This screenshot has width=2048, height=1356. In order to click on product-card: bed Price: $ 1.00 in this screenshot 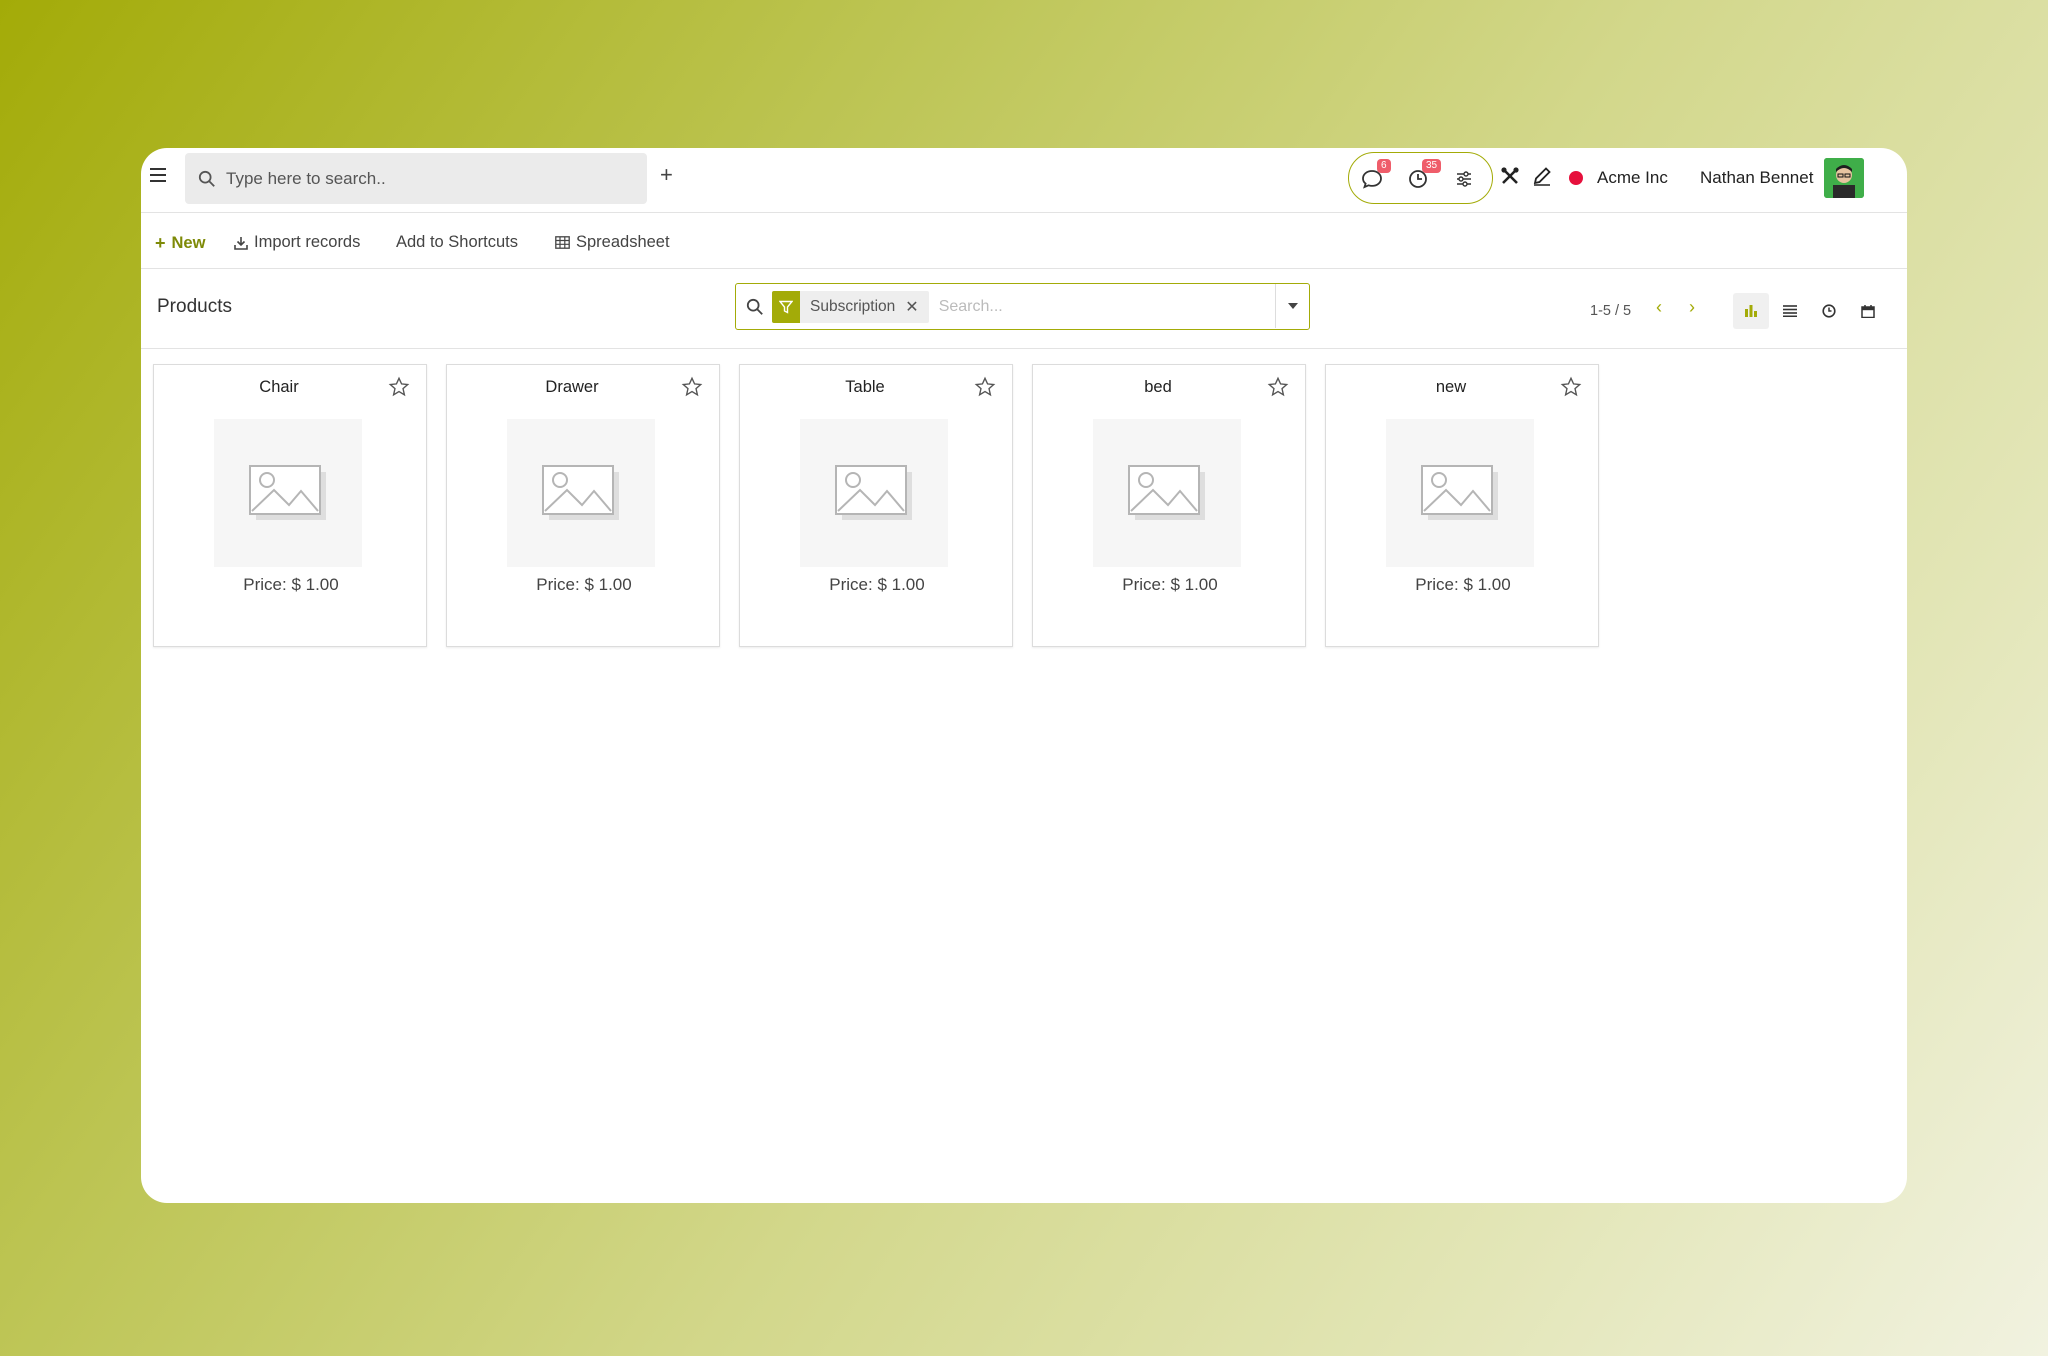, I will do `click(1169, 505)`.